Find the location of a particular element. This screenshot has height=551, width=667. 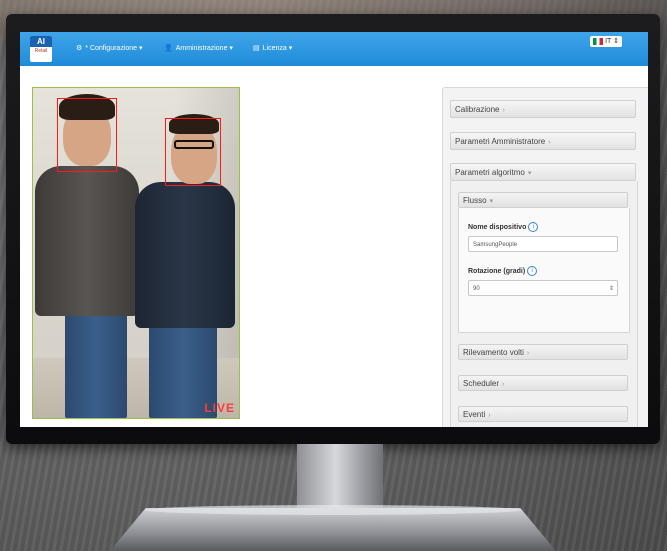

menu-configurazione: ⚙ * Configurazione ▾ is located at coordinates (109, 48).